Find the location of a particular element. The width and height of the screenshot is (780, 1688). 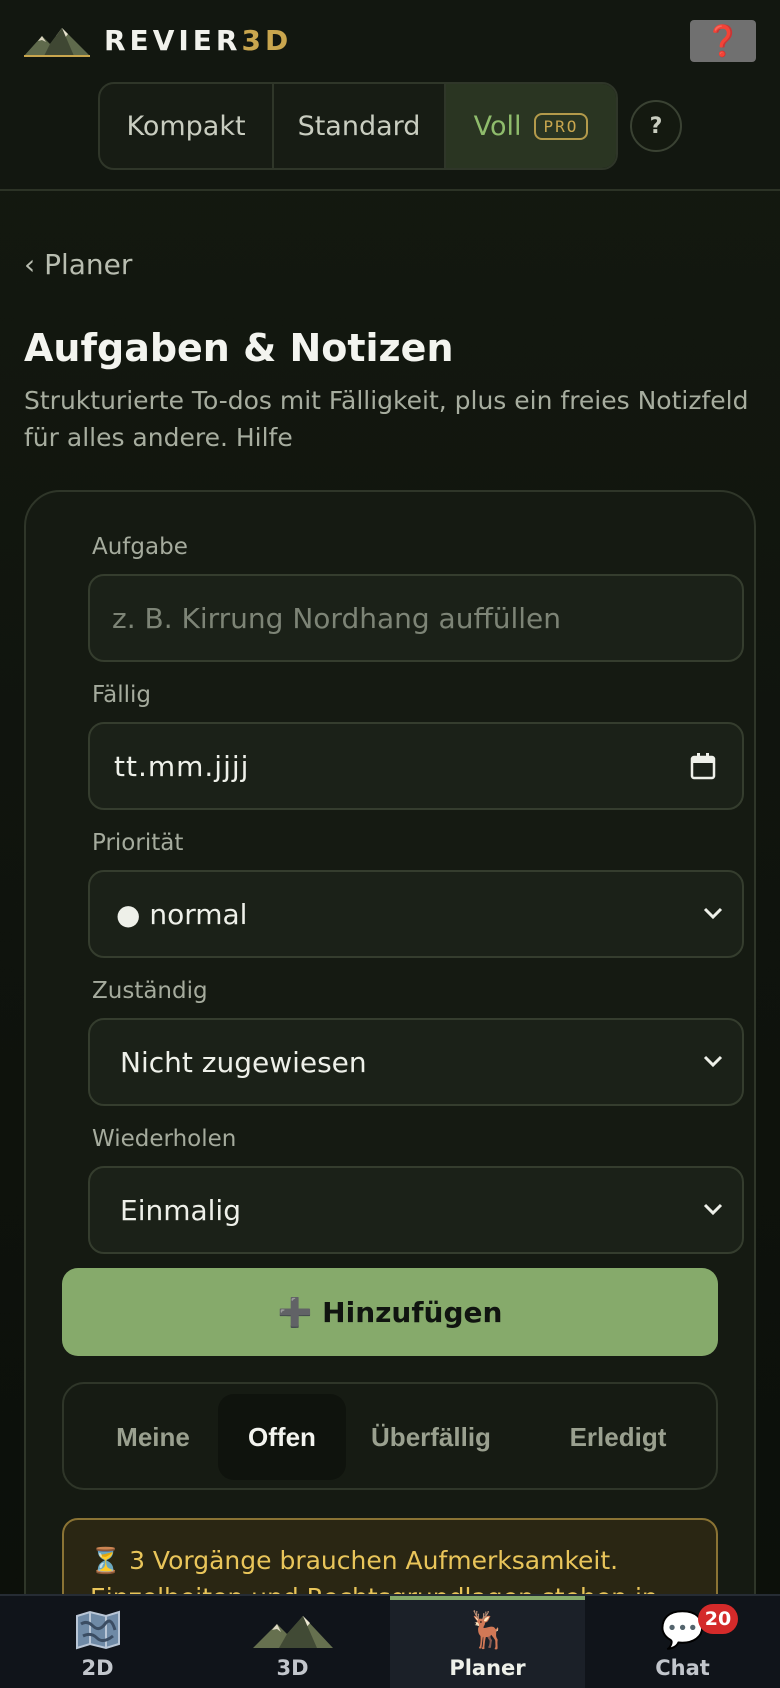

tab-ueberfaellig: Überfällig is located at coordinates (431, 1437).